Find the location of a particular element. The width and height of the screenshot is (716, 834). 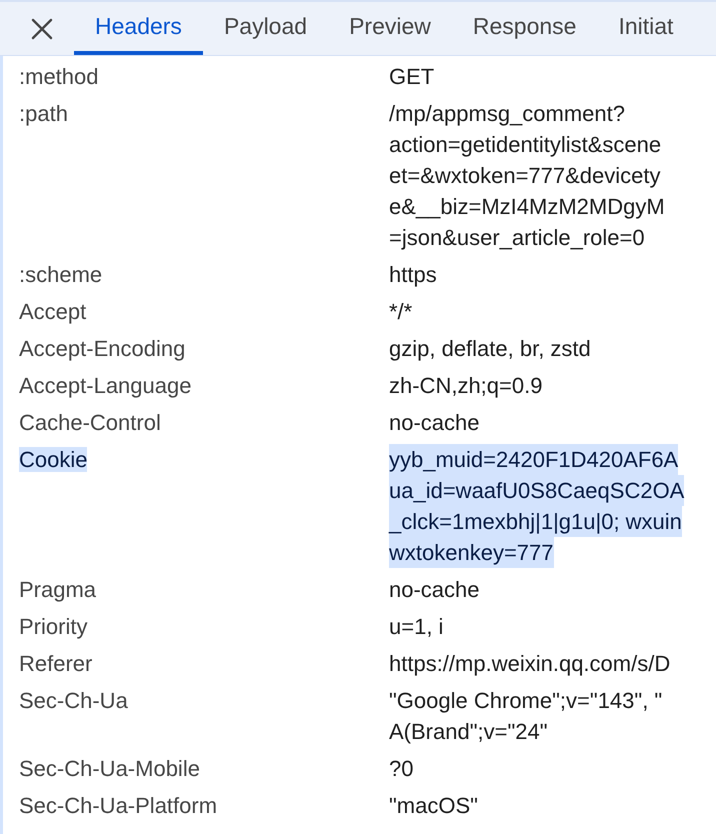

header-value: */* is located at coordinates (400, 312).